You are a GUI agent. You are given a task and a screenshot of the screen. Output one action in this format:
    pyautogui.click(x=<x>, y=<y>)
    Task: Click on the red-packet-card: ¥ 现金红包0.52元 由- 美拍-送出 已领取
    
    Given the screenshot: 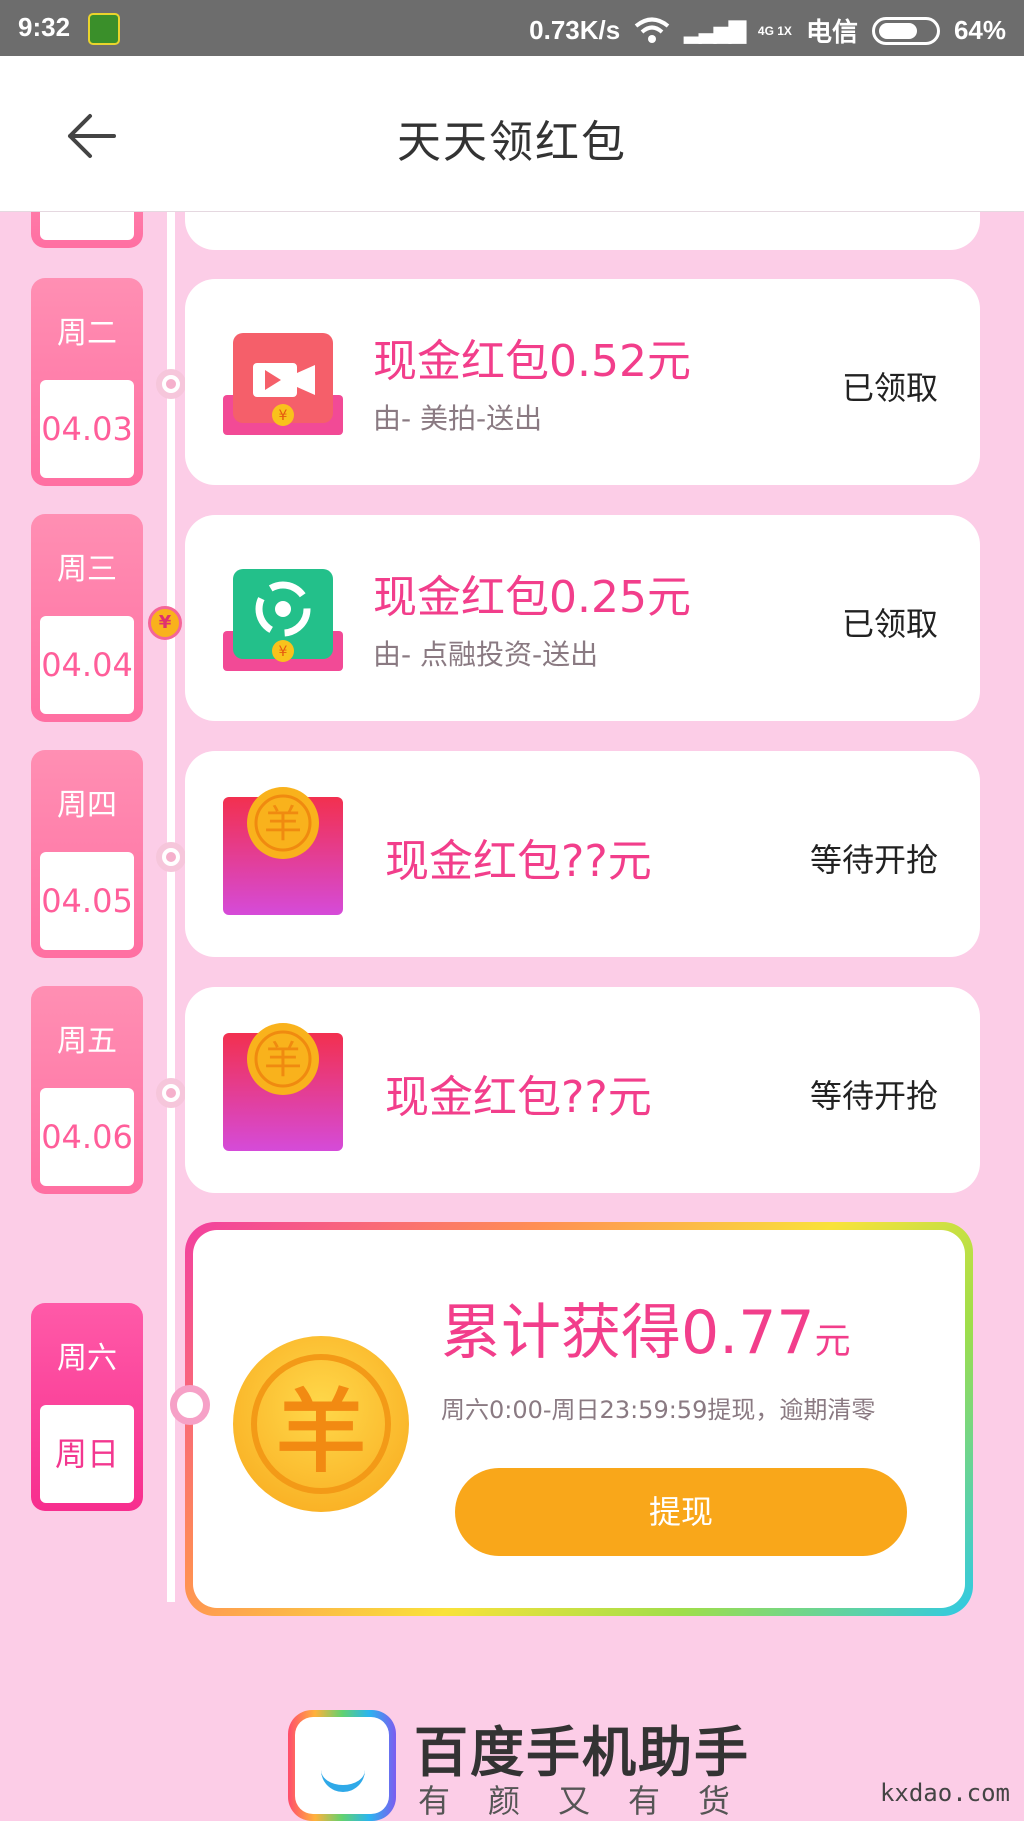 What is the action you would take?
    pyautogui.click(x=582, y=382)
    